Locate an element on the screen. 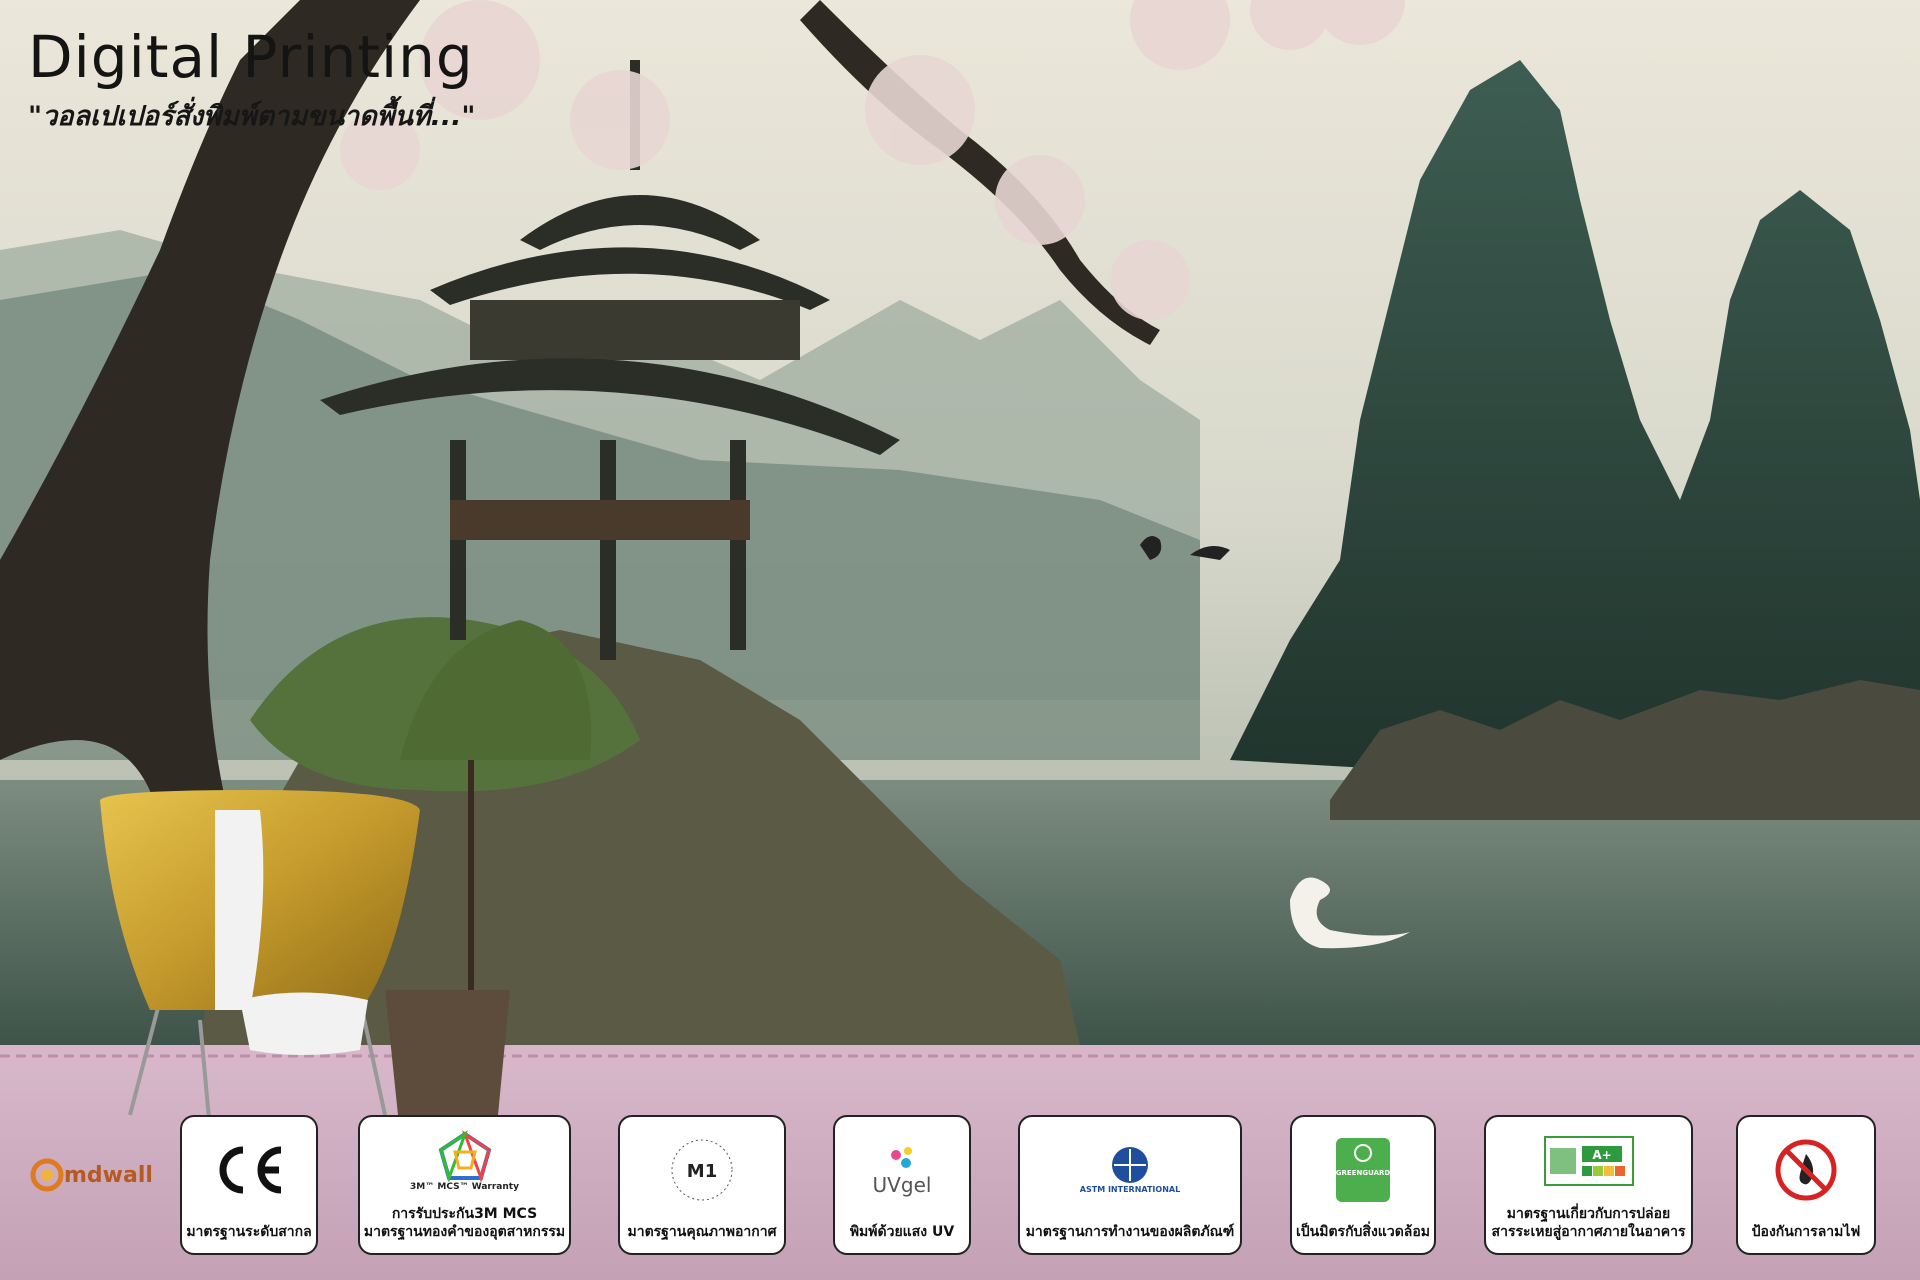  badge-label: มาตรฐานระดับสากล is located at coordinates (249, 1231).